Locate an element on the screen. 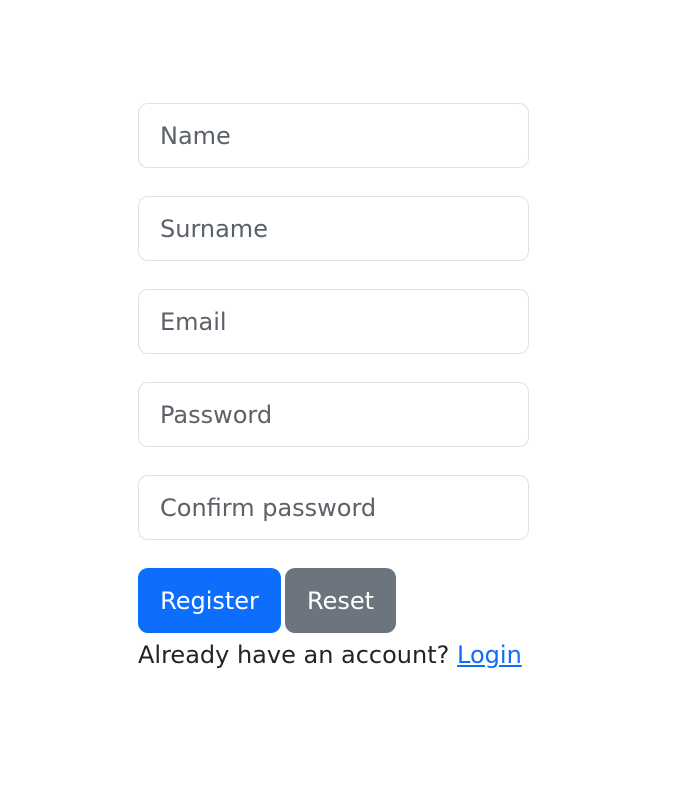  reset-button: Reset is located at coordinates (340, 600).